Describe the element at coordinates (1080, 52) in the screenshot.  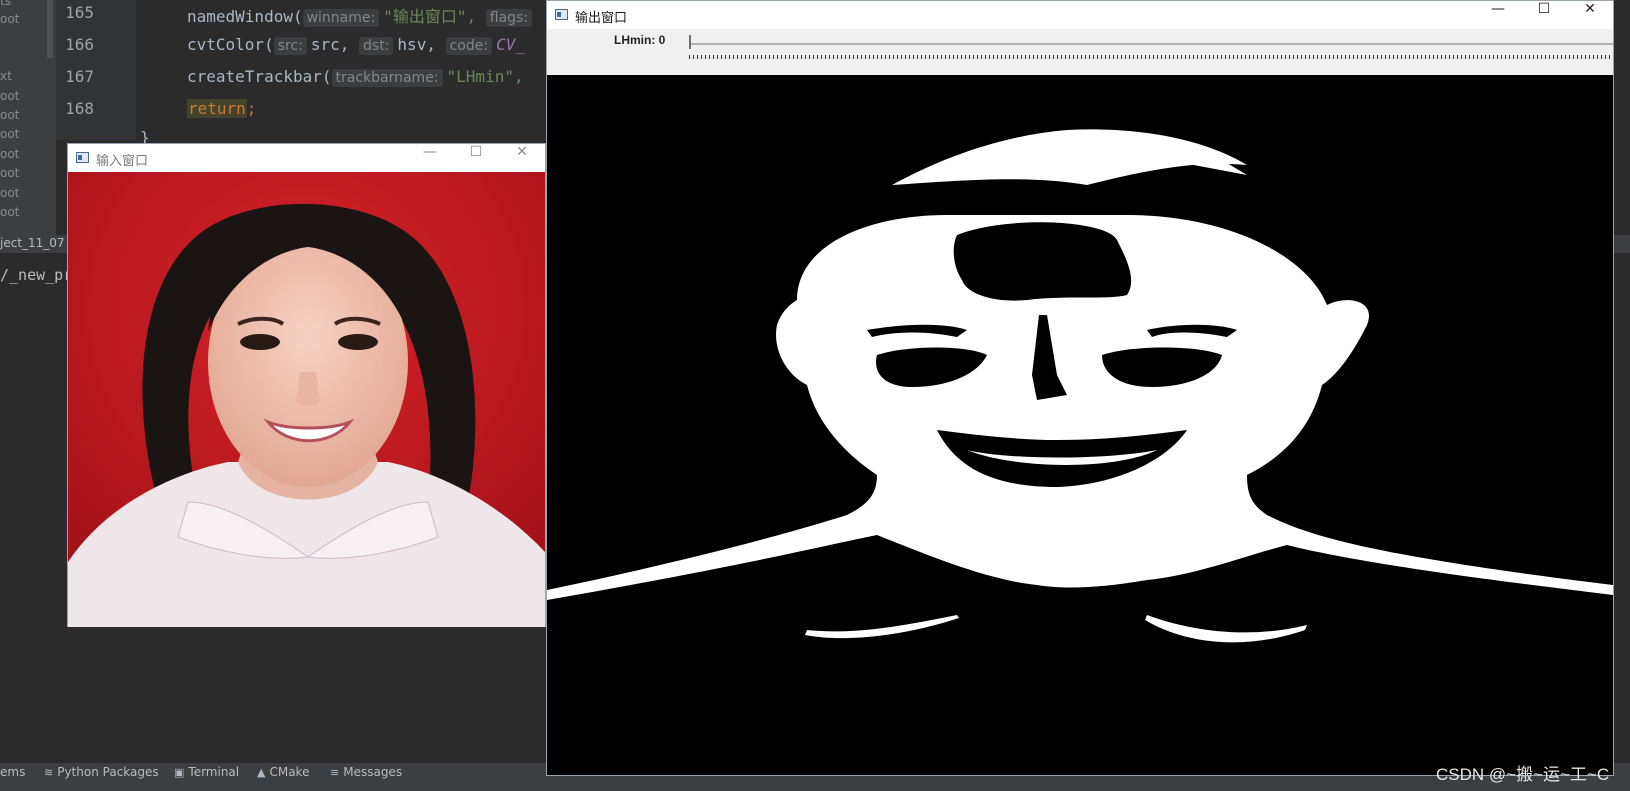
I see `trackbar-panel: LHmin: 0` at that location.